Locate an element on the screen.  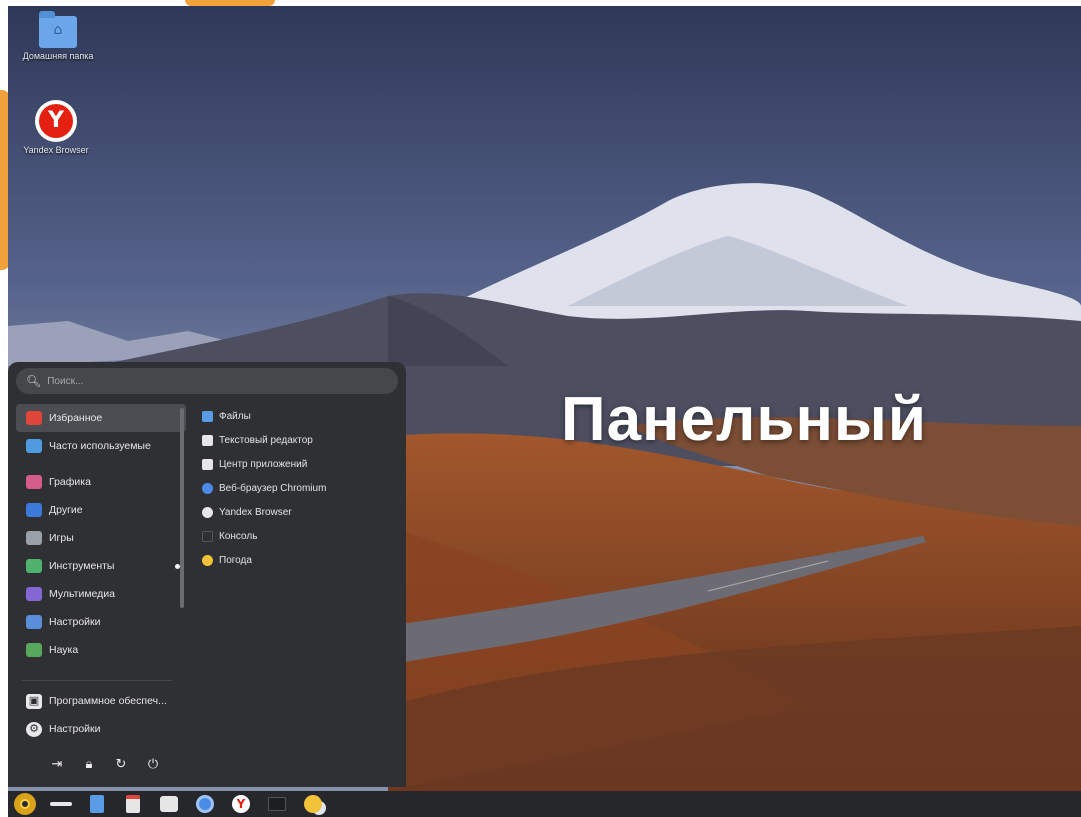
category-label: Настройки is located at coordinates (75, 622).